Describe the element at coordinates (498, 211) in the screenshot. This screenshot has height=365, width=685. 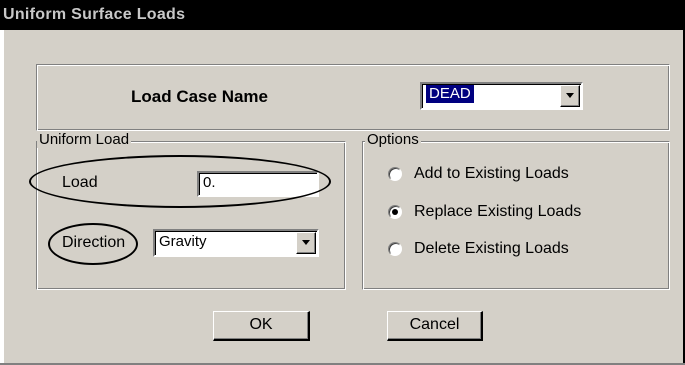
I see `radio-option-label: Replace Existing Loads` at that location.